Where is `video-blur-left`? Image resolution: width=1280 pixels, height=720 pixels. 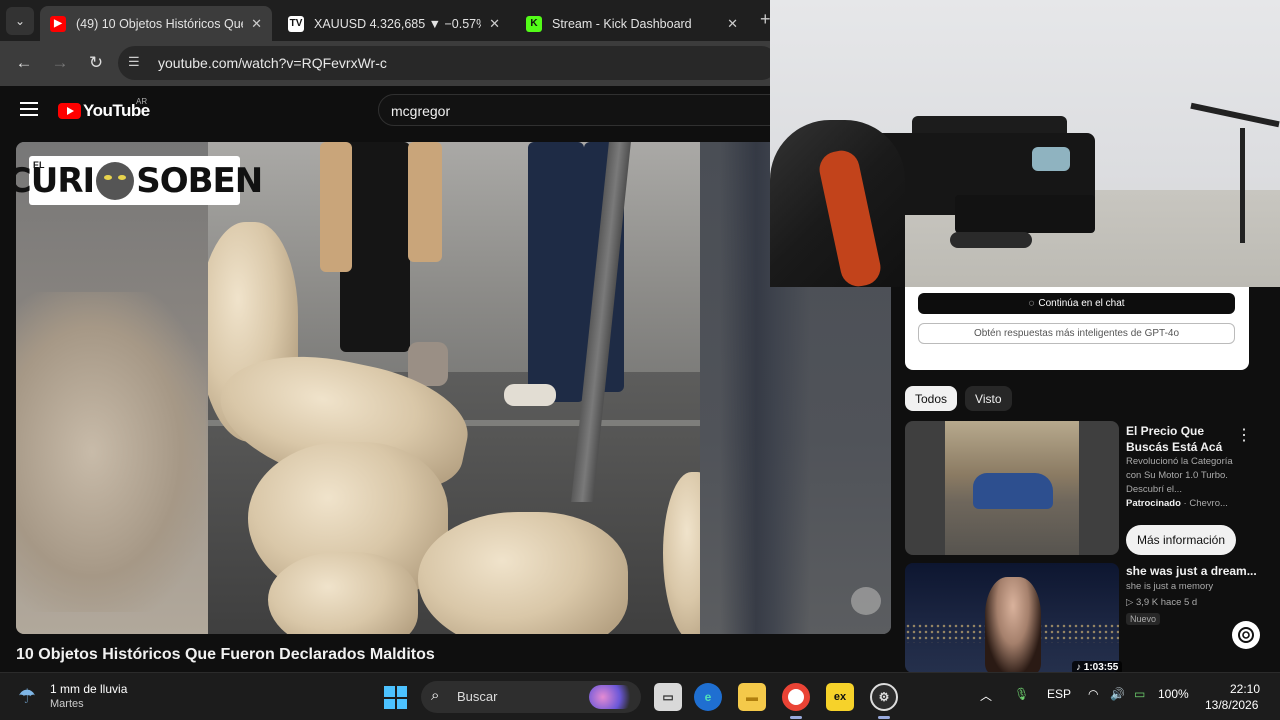
video-blur-left is located at coordinates (112, 388).